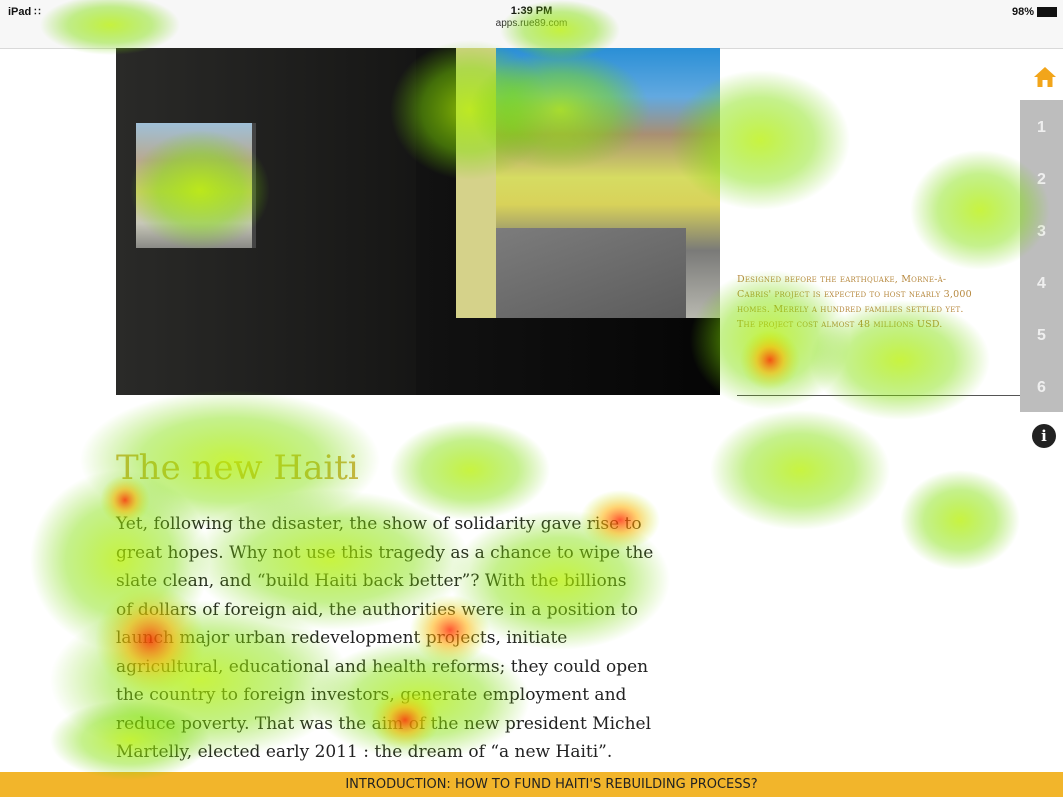 This screenshot has width=1063, height=797. I want to click on battery-icon, so click(1047, 12).